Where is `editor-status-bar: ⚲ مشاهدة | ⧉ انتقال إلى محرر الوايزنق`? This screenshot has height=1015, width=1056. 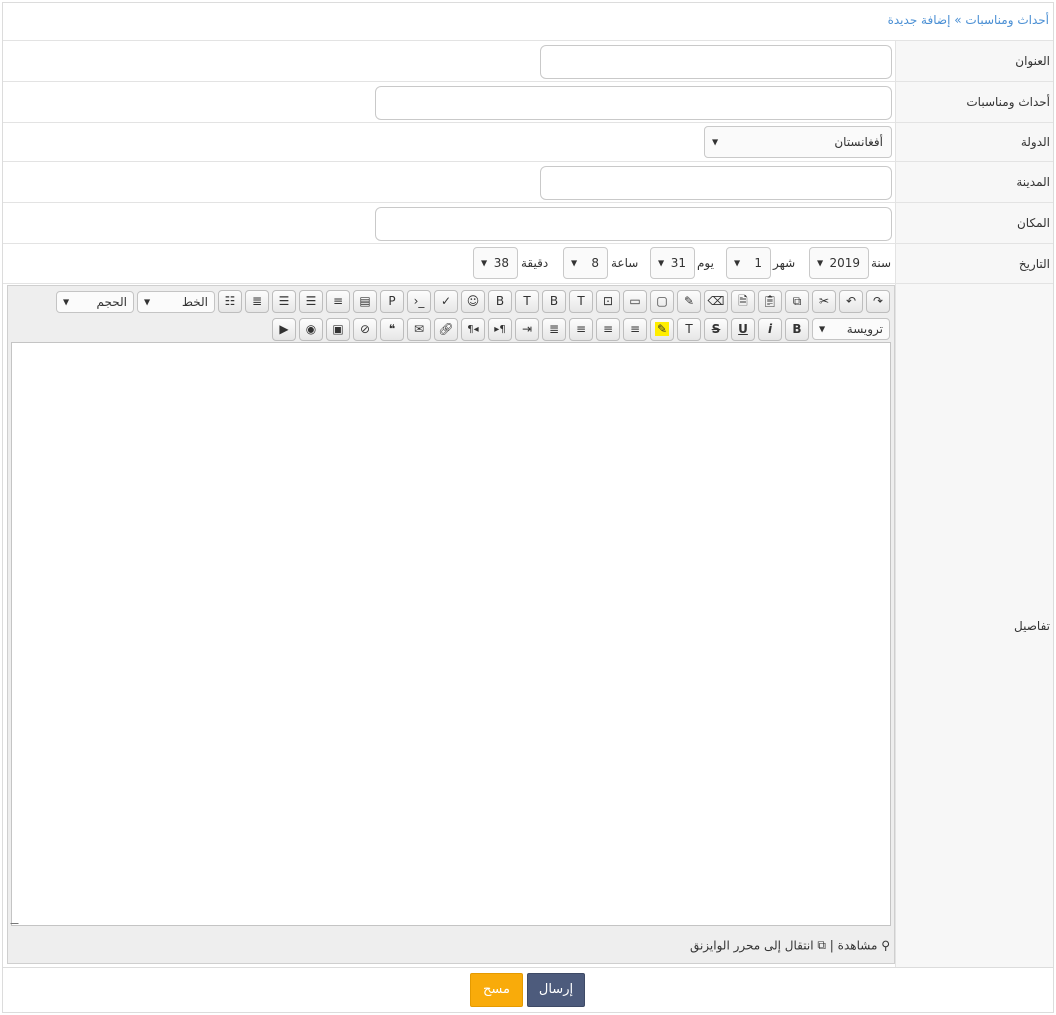 editor-status-bar: ⚲ مشاهدة | ⧉ انتقال إلى محرر الوايزنق is located at coordinates (790, 945).